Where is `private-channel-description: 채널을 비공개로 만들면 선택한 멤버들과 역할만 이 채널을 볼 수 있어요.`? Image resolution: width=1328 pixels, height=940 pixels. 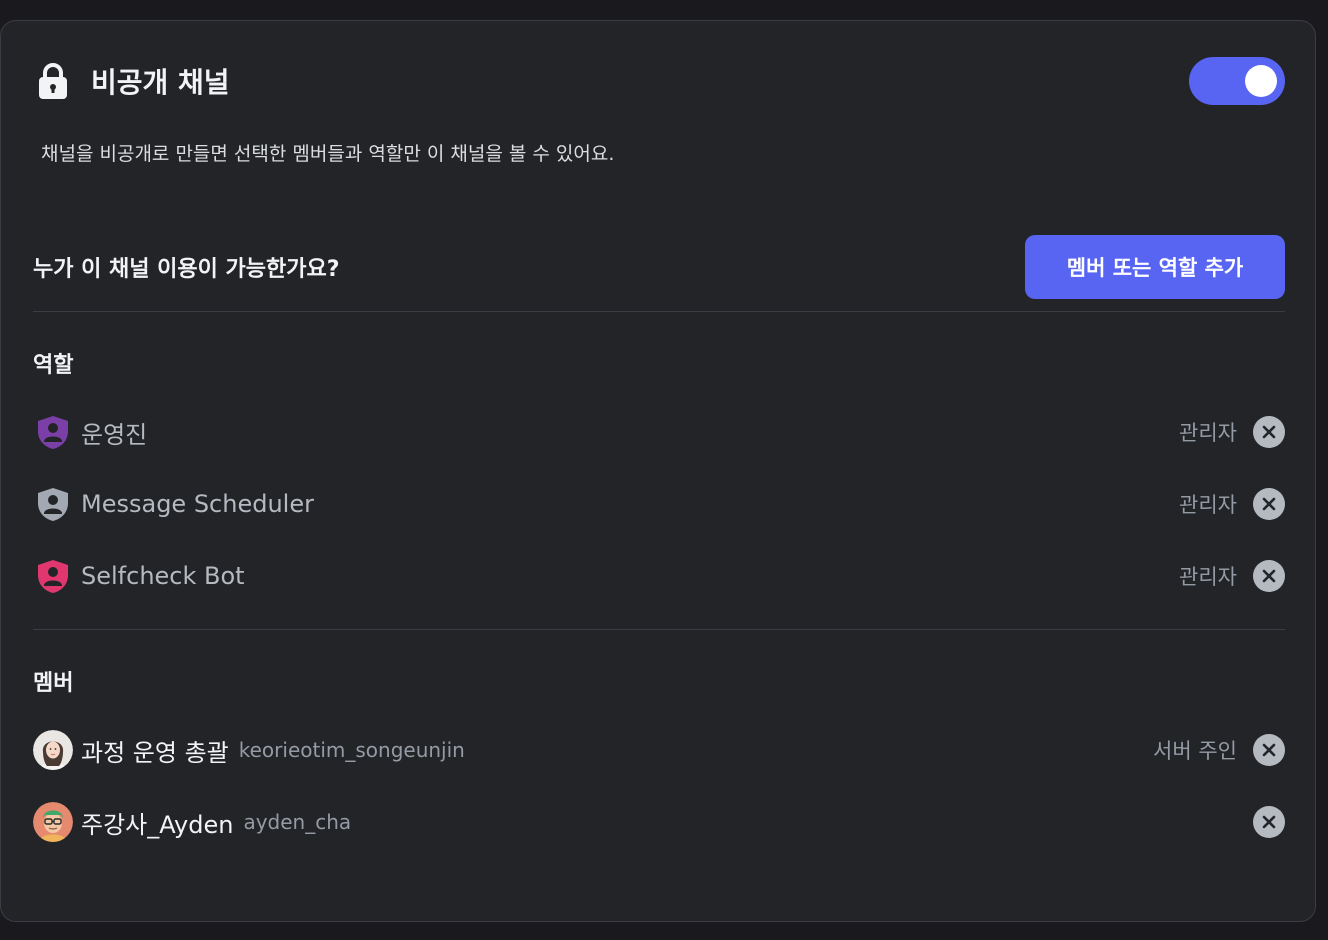 private-channel-description: 채널을 비공개로 만들면 선택한 멤버들과 역할만 이 채널을 볼 수 있어요. is located at coordinates (328, 154).